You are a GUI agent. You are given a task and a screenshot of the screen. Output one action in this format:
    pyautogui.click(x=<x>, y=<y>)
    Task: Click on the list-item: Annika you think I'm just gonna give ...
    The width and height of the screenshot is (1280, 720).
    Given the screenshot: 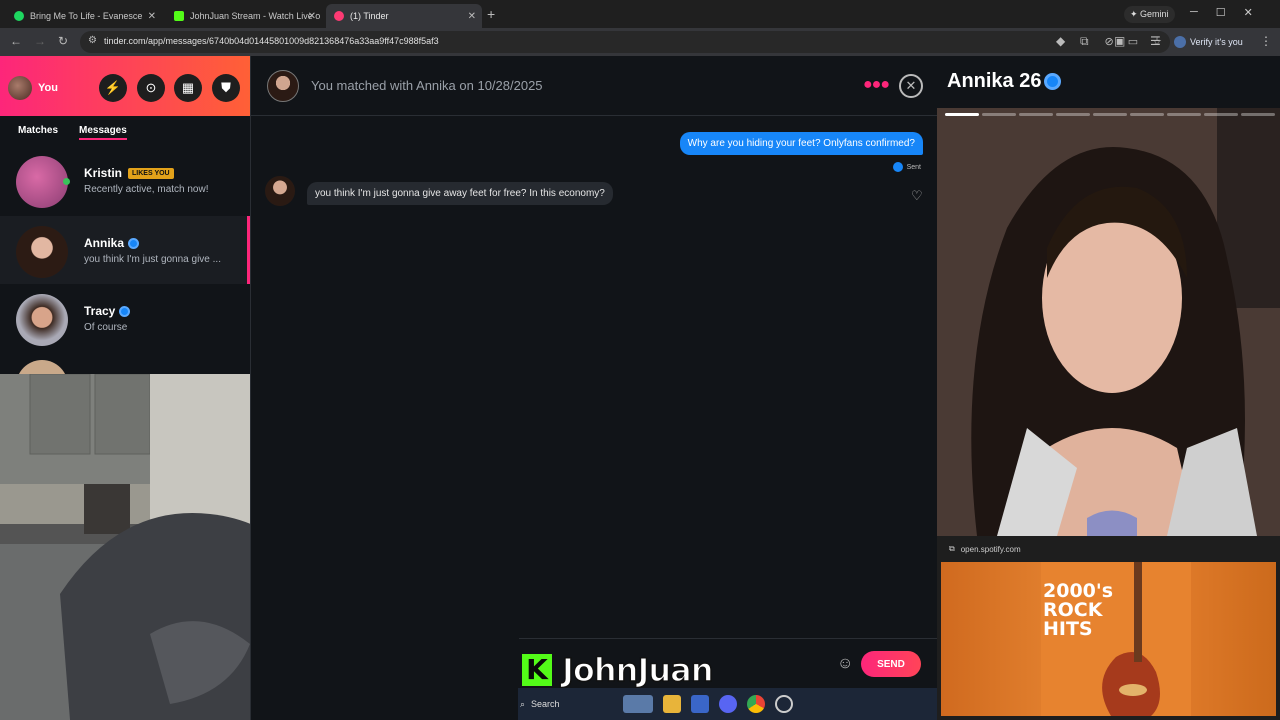 What is the action you would take?
    pyautogui.click(x=125, y=250)
    